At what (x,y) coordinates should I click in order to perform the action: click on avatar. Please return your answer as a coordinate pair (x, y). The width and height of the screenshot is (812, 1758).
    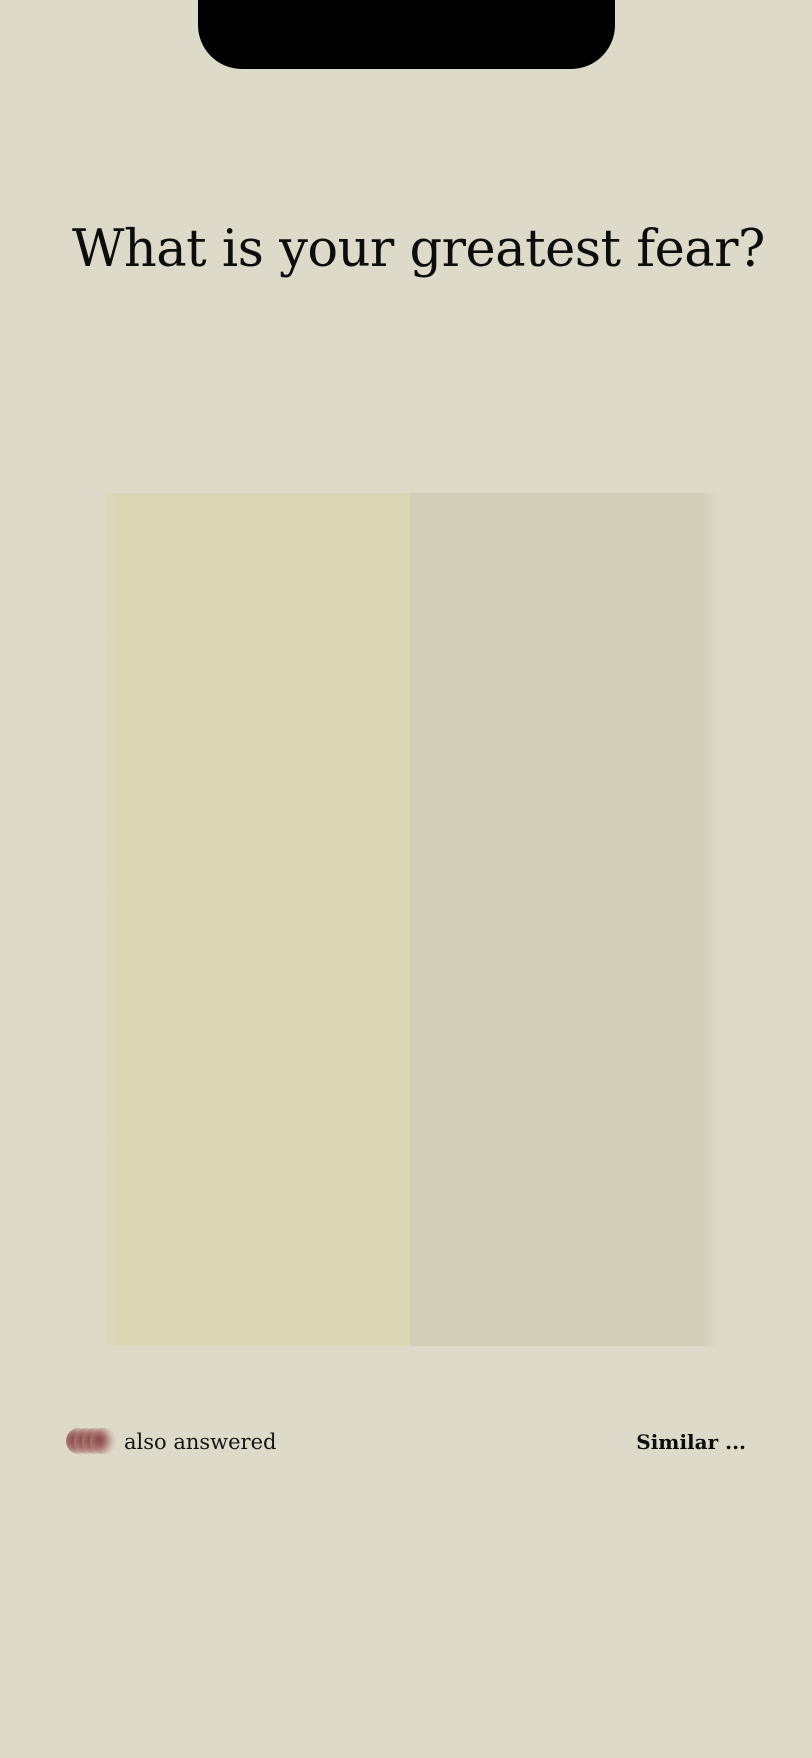
    Looking at the image, I should click on (103, 1441).